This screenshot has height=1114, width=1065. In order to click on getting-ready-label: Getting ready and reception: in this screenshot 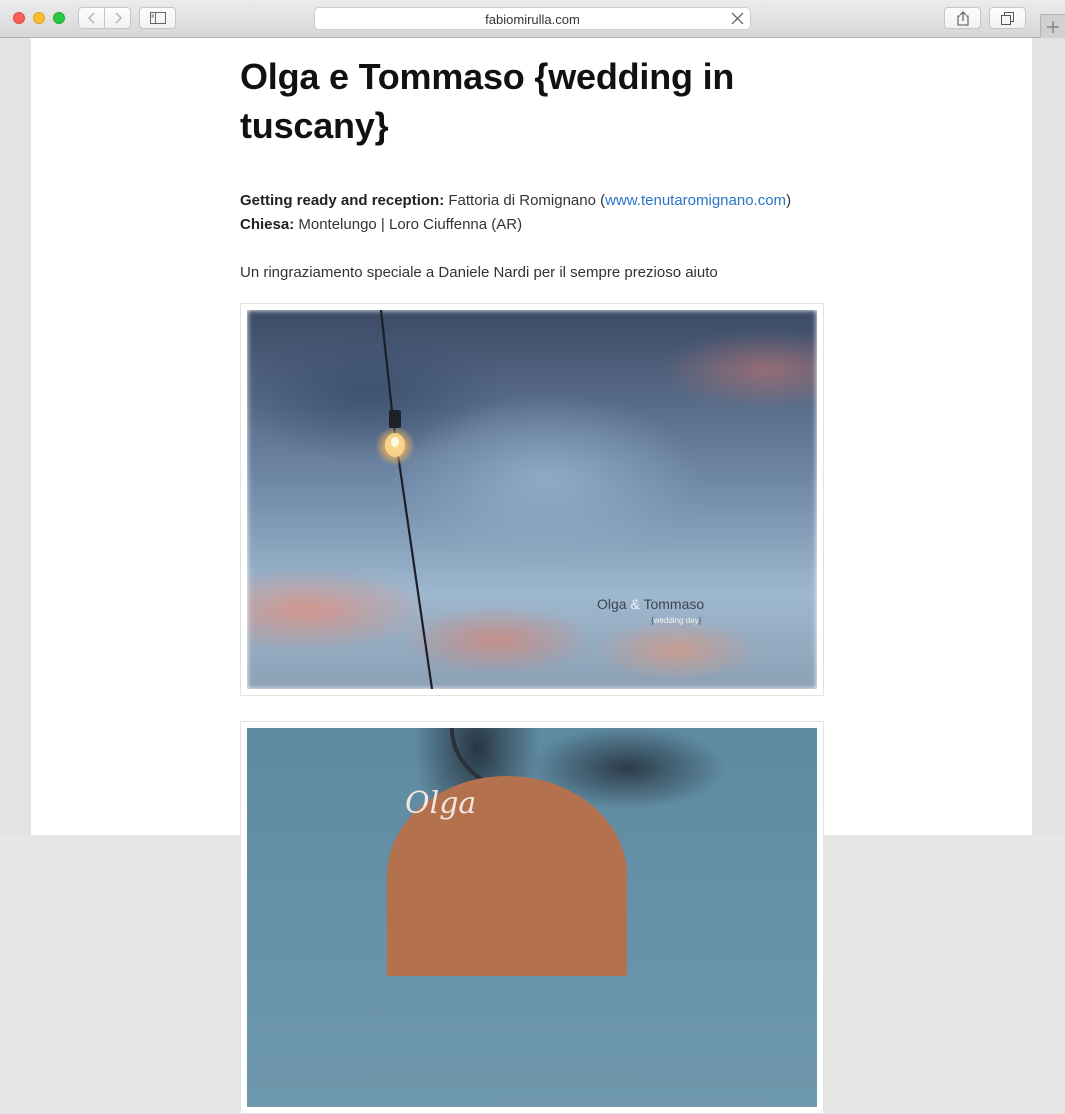, I will do `click(342, 200)`.